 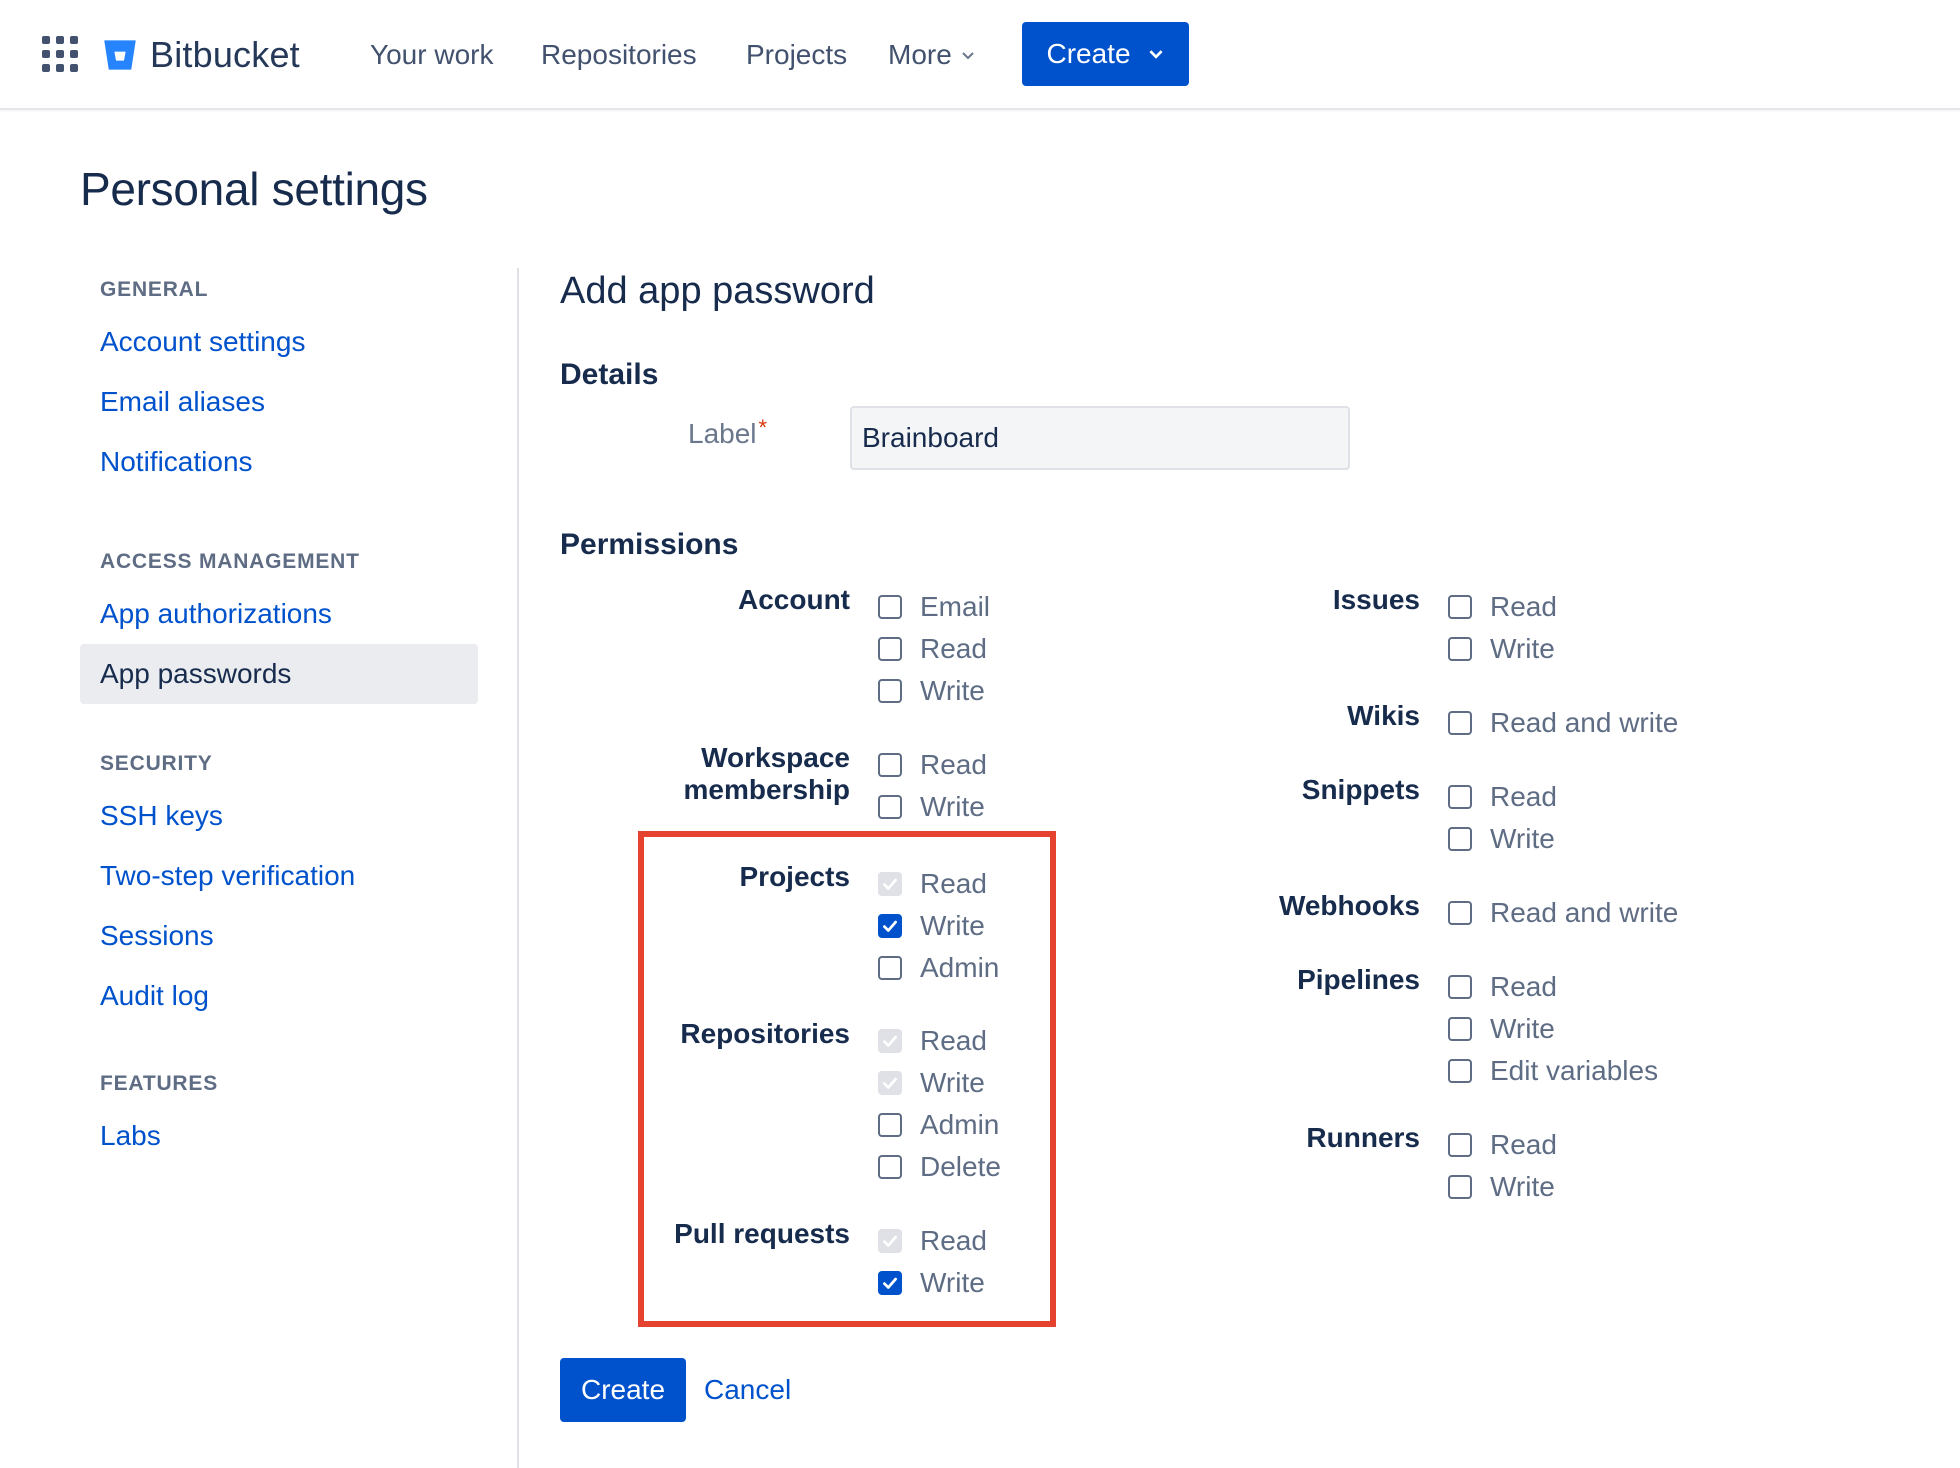 I want to click on permission-webhooks-read-and-write-checkbox, so click(x=1460, y=913).